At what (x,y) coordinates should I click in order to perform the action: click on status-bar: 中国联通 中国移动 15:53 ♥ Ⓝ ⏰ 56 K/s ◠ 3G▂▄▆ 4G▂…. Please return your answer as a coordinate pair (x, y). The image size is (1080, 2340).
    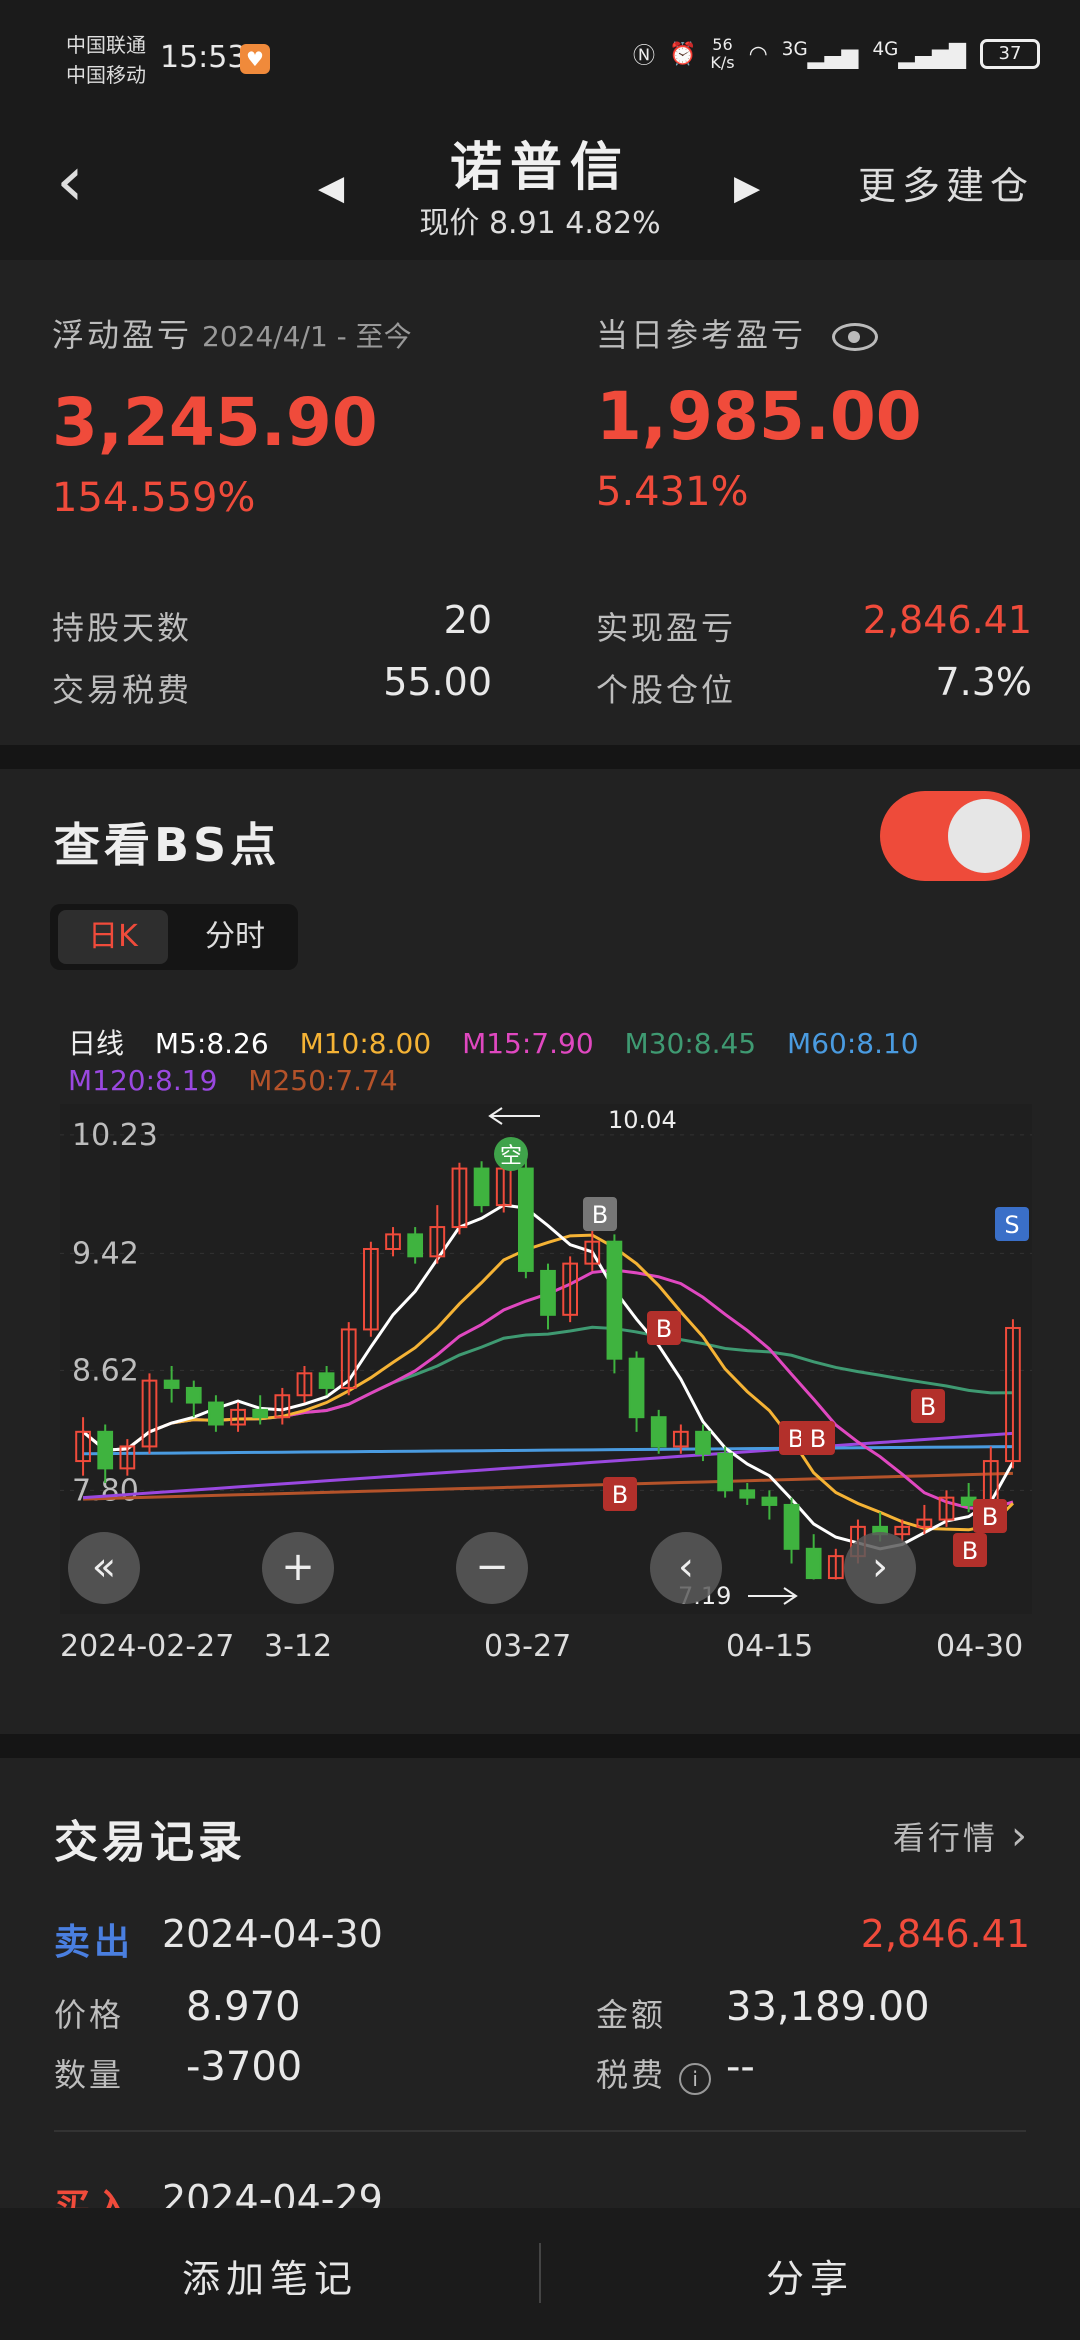
    Looking at the image, I should click on (540, 55).